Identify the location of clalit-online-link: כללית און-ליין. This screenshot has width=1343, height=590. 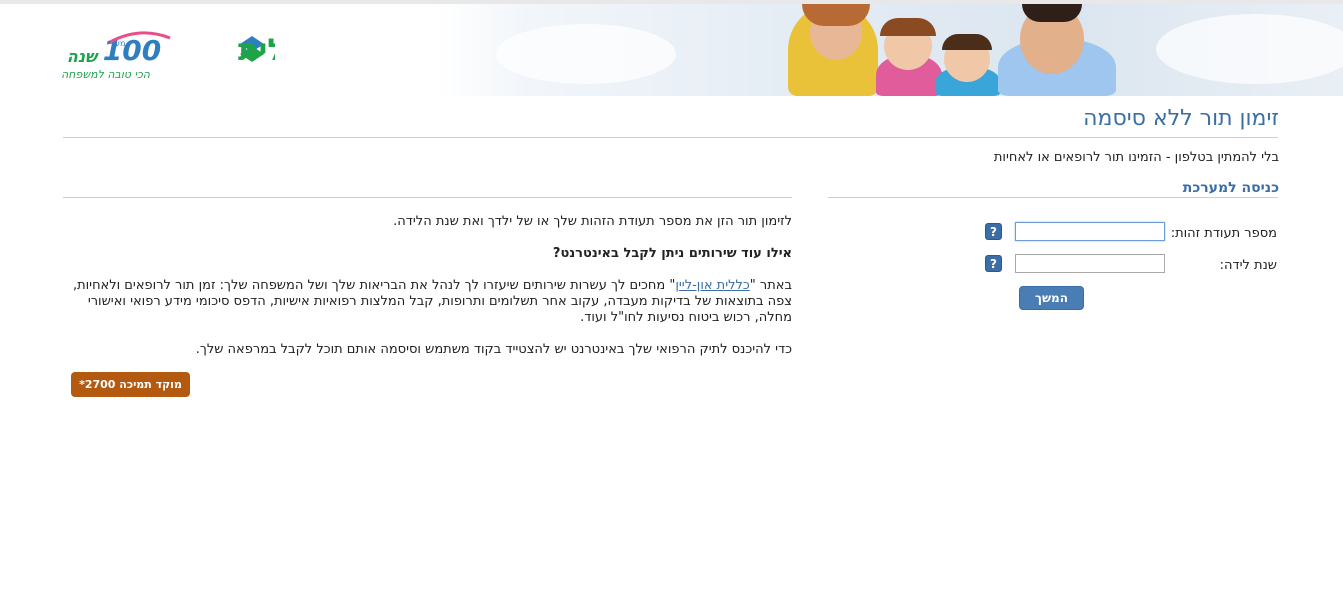
(712, 285).